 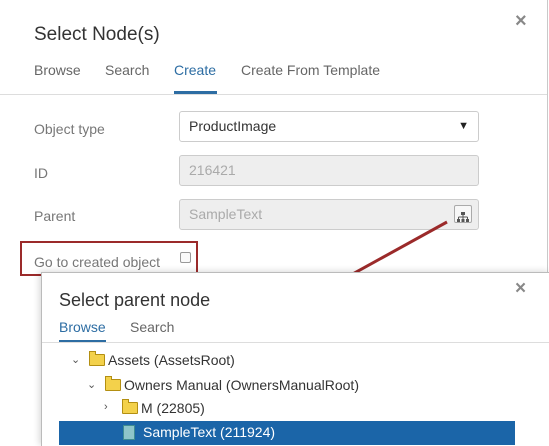 I want to click on dialog-title: Select Node(s), so click(x=97, y=34).